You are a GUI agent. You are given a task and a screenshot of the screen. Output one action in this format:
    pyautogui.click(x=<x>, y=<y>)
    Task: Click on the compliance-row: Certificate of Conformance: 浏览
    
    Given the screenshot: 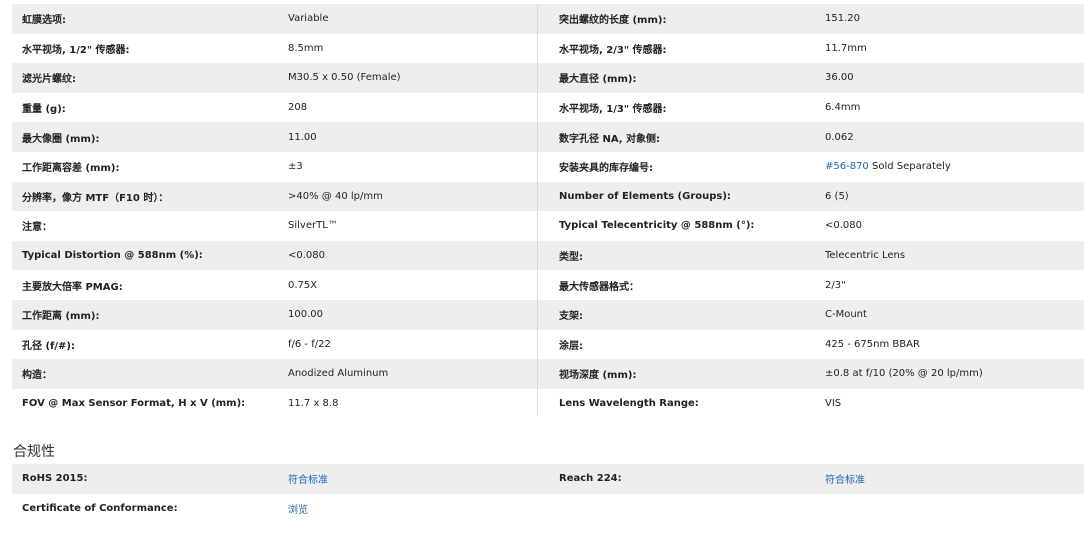 What is the action you would take?
    pyautogui.click(x=548, y=509)
    